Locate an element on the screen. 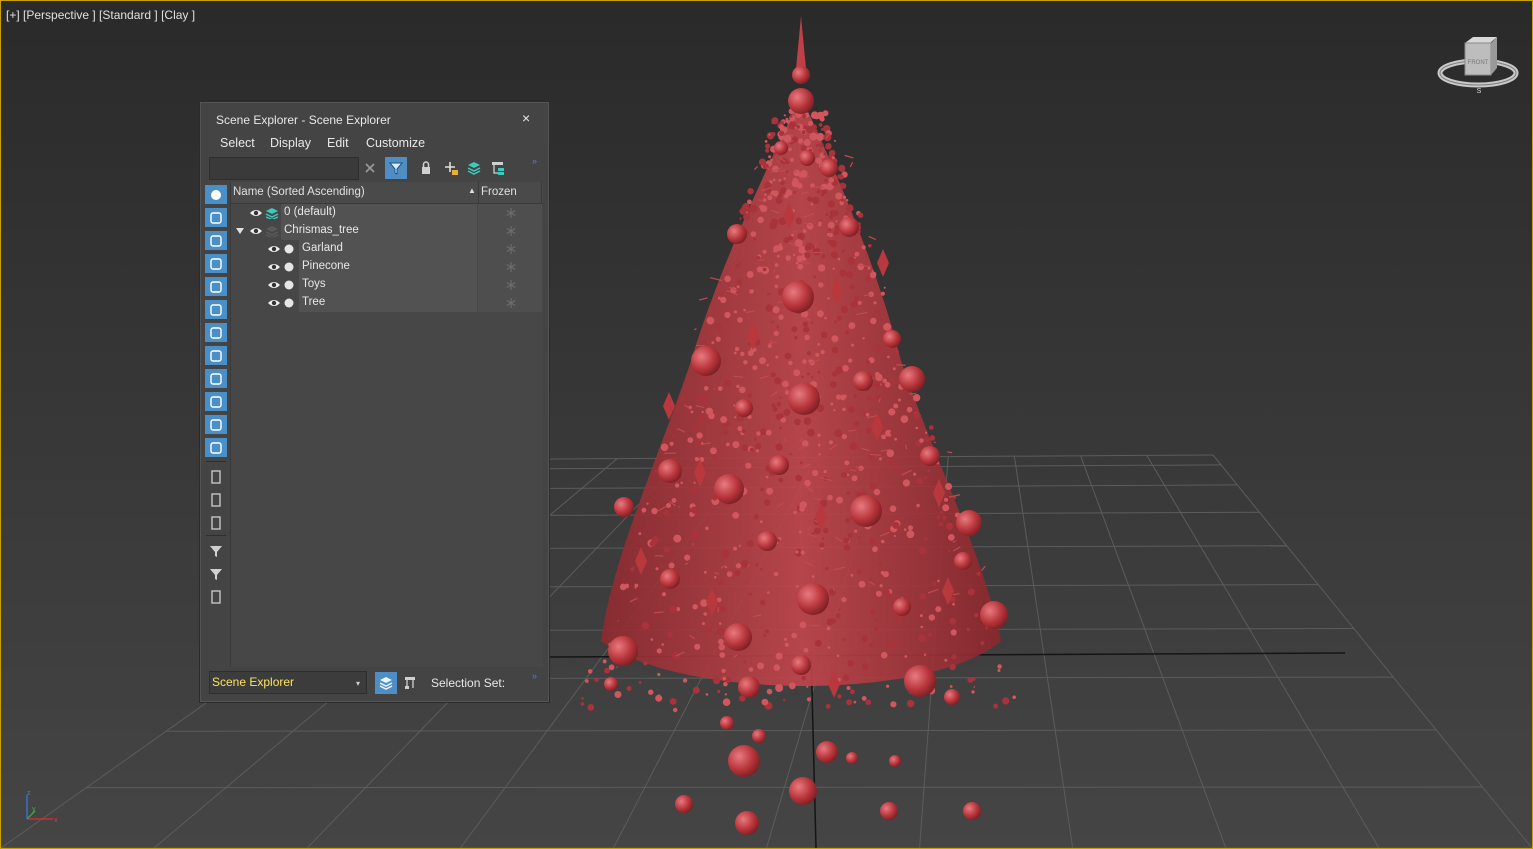 The image size is (1533, 849). menu-customize: Customize is located at coordinates (395, 143).